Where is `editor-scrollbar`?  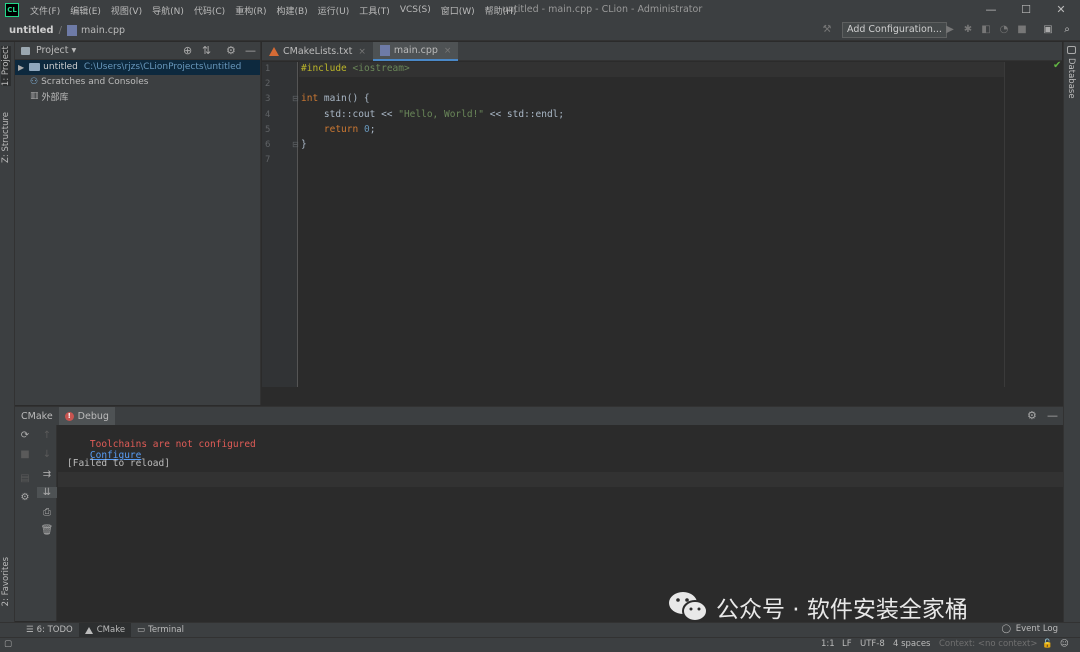 editor-scrollbar is located at coordinates (1056, 233).